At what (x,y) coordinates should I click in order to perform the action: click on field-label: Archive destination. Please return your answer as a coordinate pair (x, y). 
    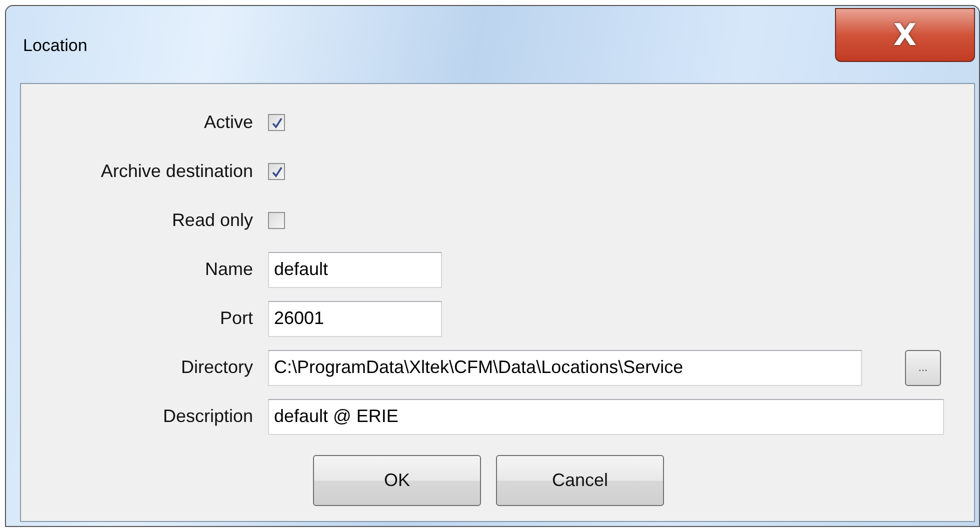
    Looking at the image, I should click on (176, 171).